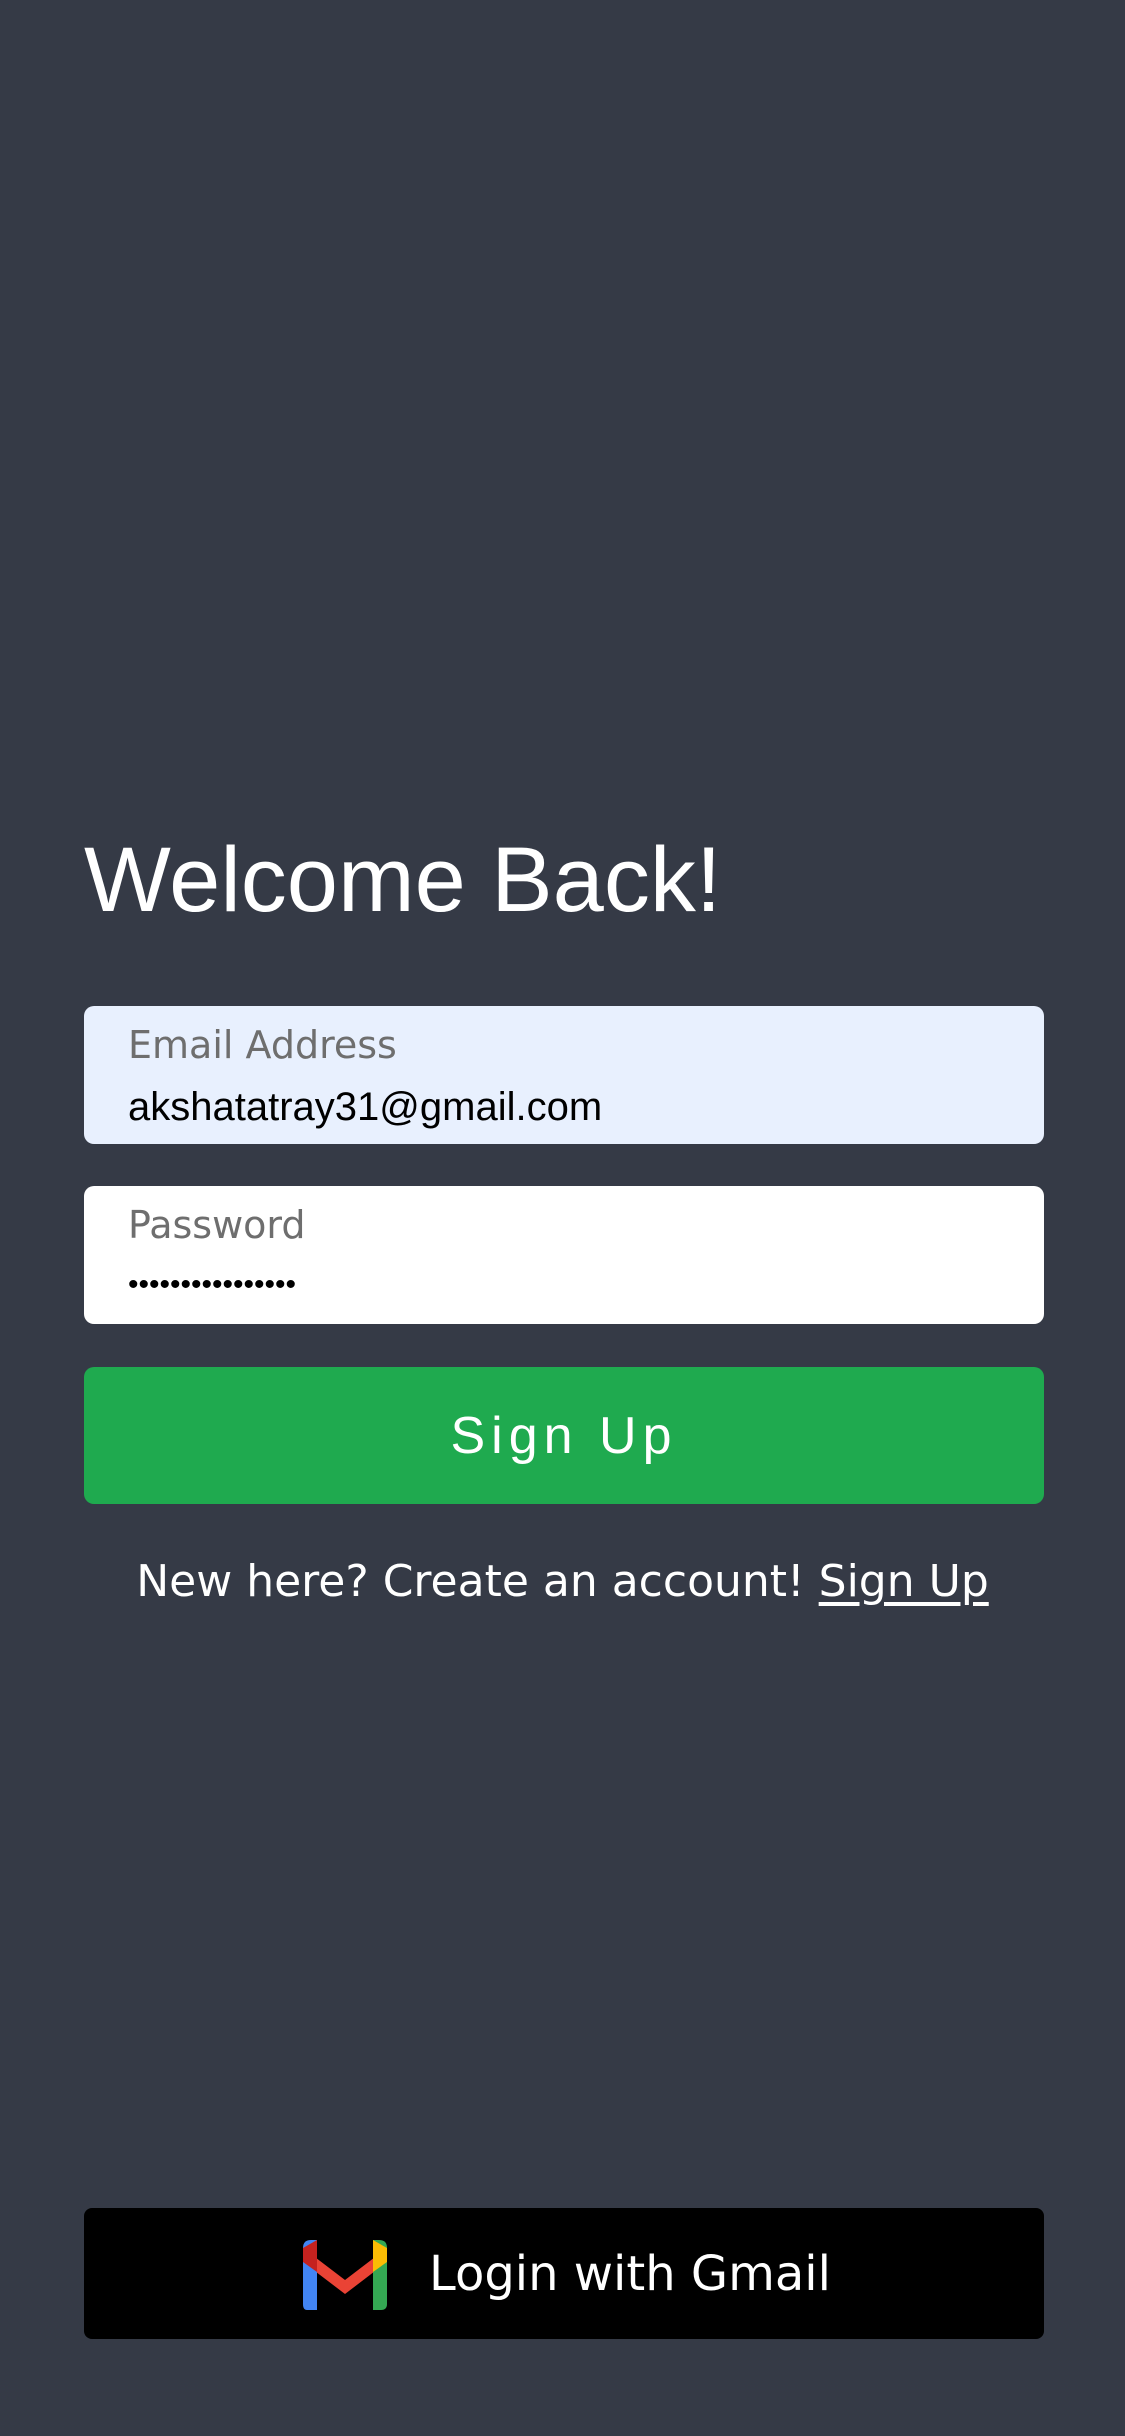 This screenshot has width=1125, height=2436. I want to click on signup-prompt: New here? Create an account! Sign Up, so click(562, 1582).